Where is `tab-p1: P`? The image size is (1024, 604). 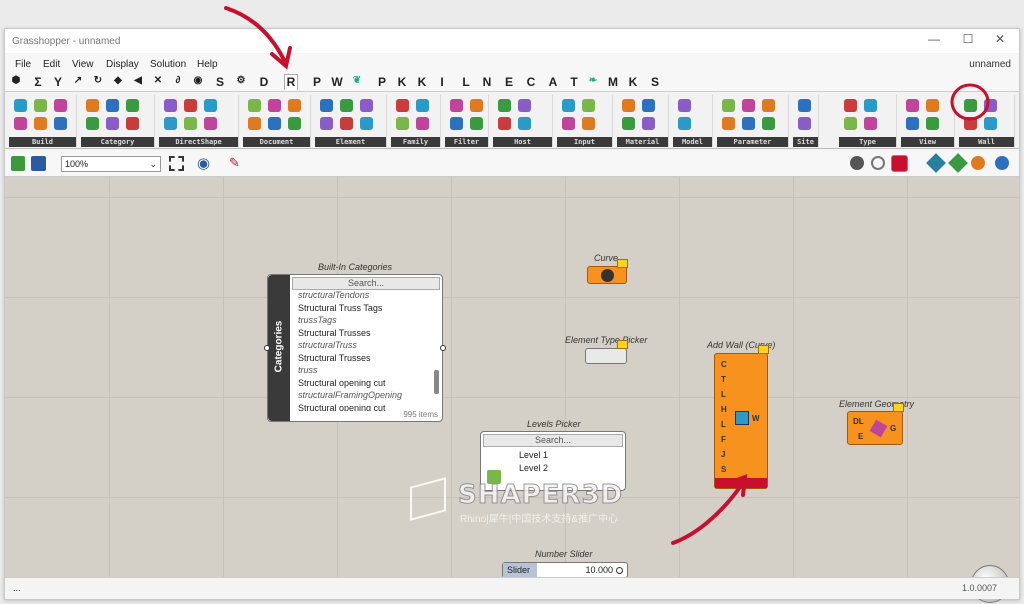 tab-p1: P is located at coordinates (317, 82).